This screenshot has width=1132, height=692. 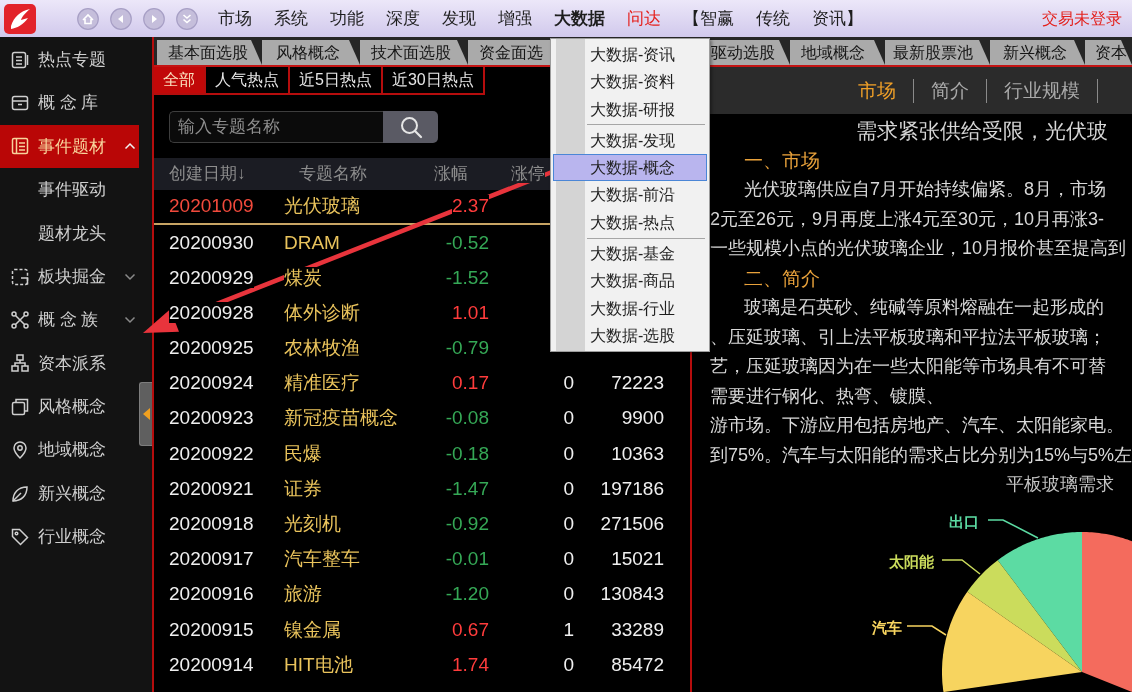 I want to click on dashed-square-icon, so click(x=20, y=276).